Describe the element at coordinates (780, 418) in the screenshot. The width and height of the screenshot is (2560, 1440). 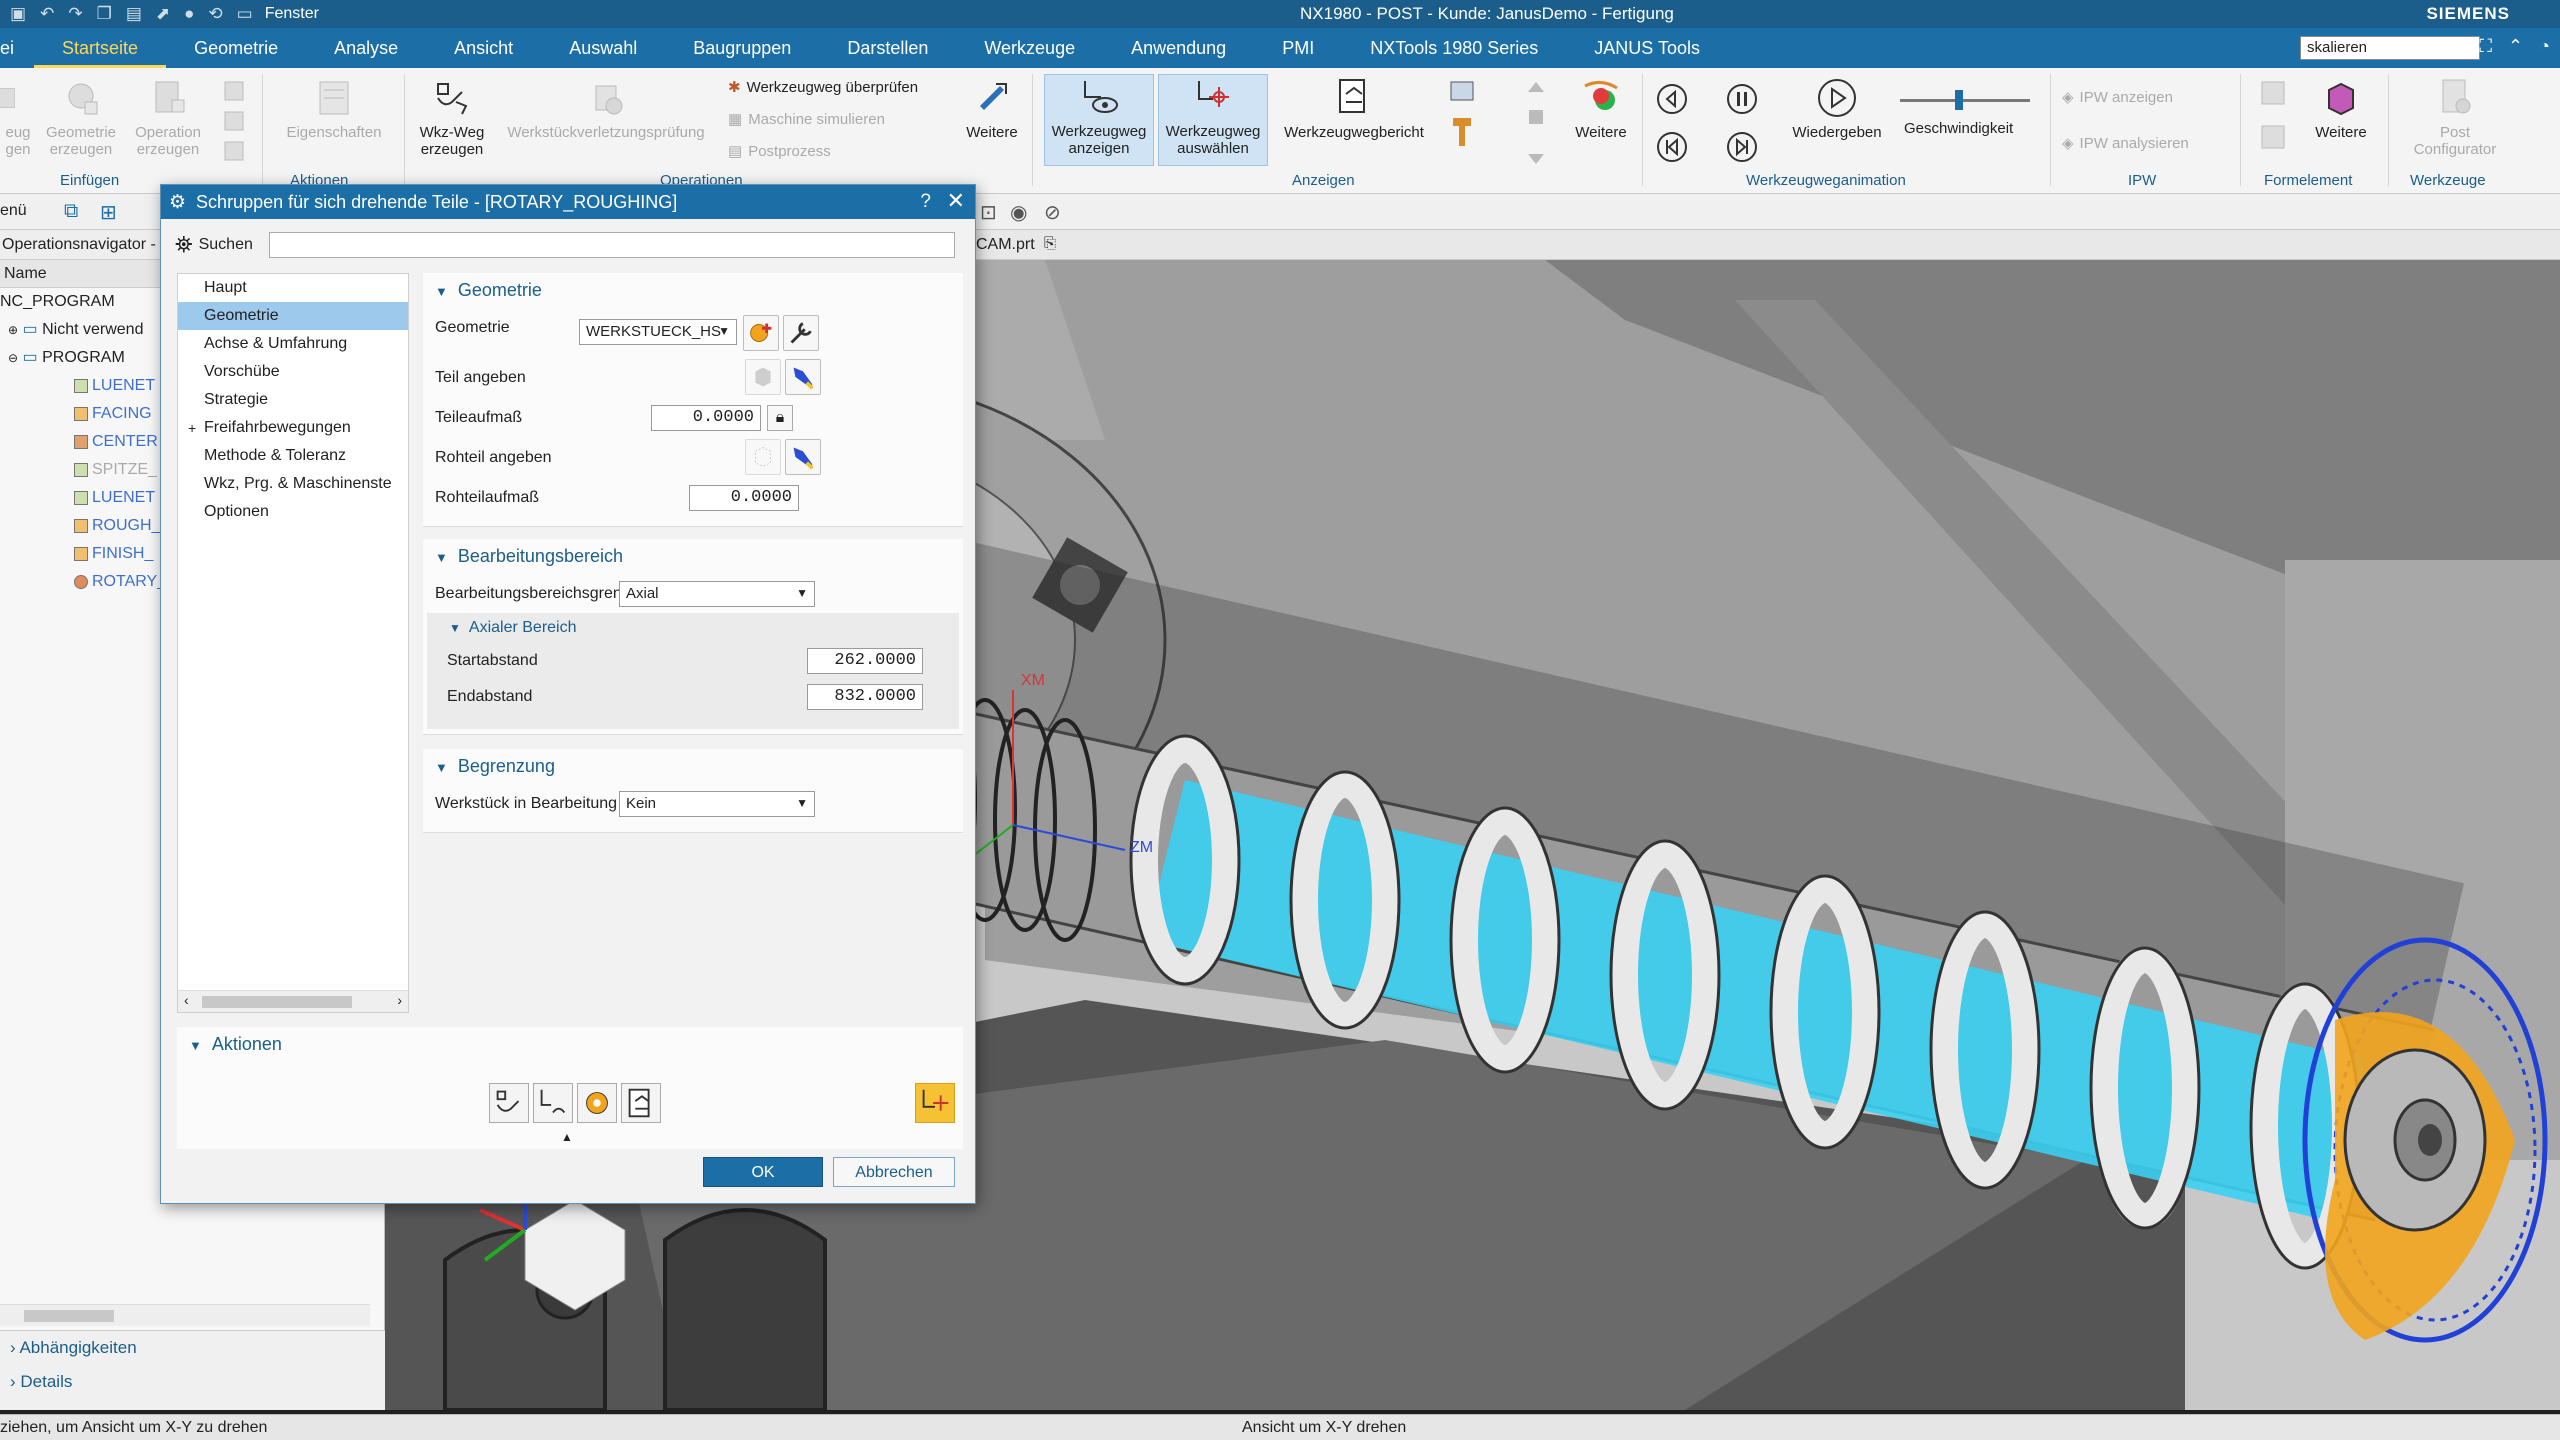
I see `lock-icon: 🔒︎` at that location.